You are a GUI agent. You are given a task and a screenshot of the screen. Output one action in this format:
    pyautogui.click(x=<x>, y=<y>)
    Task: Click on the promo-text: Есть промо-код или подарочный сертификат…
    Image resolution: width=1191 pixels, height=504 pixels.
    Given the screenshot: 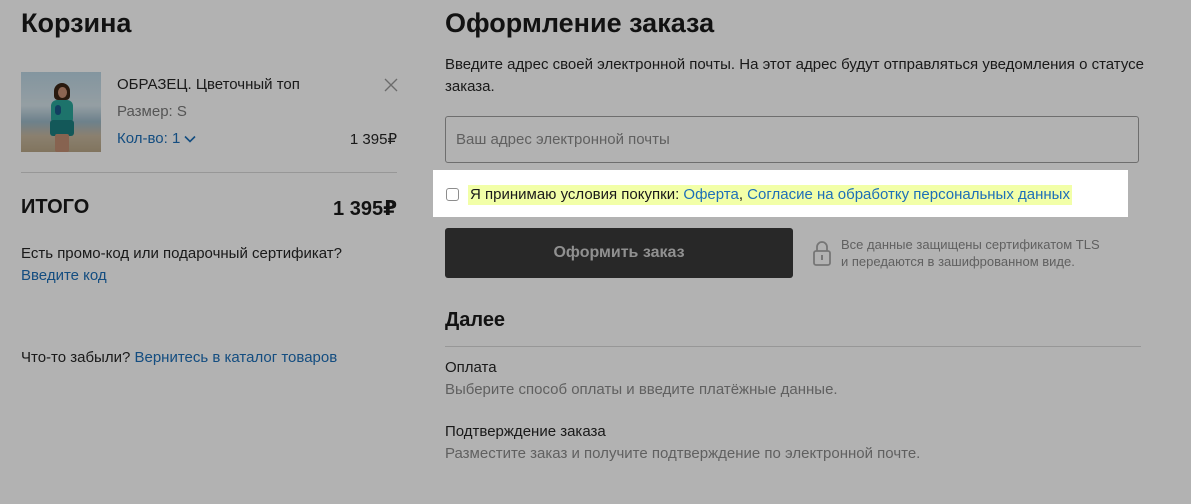 What is the action you would take?
    pyautogui.click(x=181, y=253)
    